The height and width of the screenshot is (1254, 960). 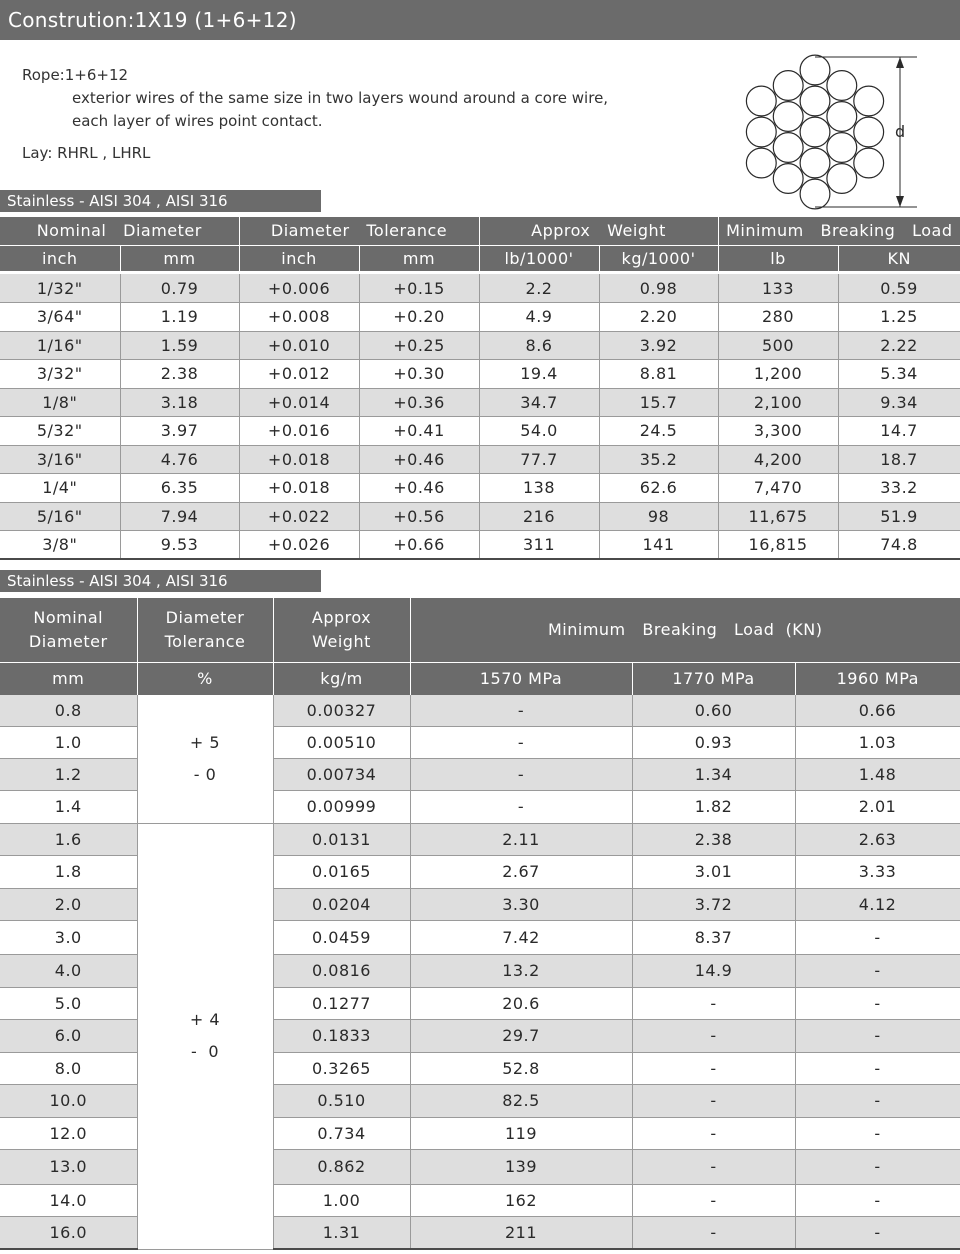 I want to click on table-cell: 138, so click(x=539, y=488).